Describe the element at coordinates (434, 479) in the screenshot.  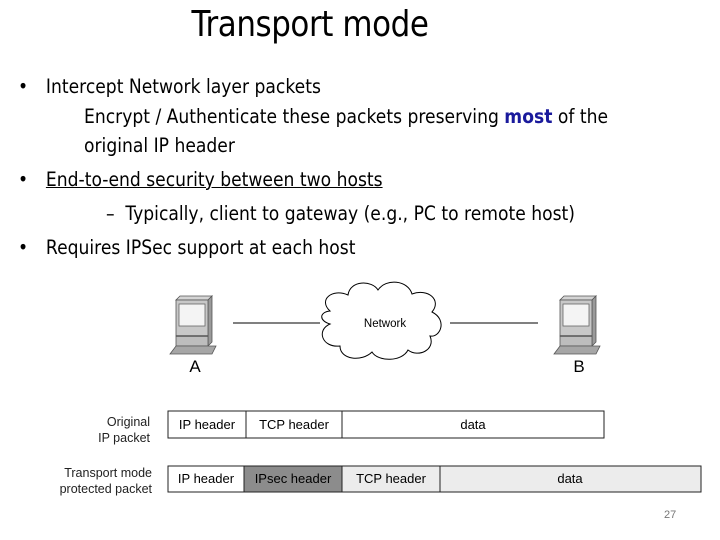
I see `protected-packet: IP header IPsec header TCP header data` at that location.